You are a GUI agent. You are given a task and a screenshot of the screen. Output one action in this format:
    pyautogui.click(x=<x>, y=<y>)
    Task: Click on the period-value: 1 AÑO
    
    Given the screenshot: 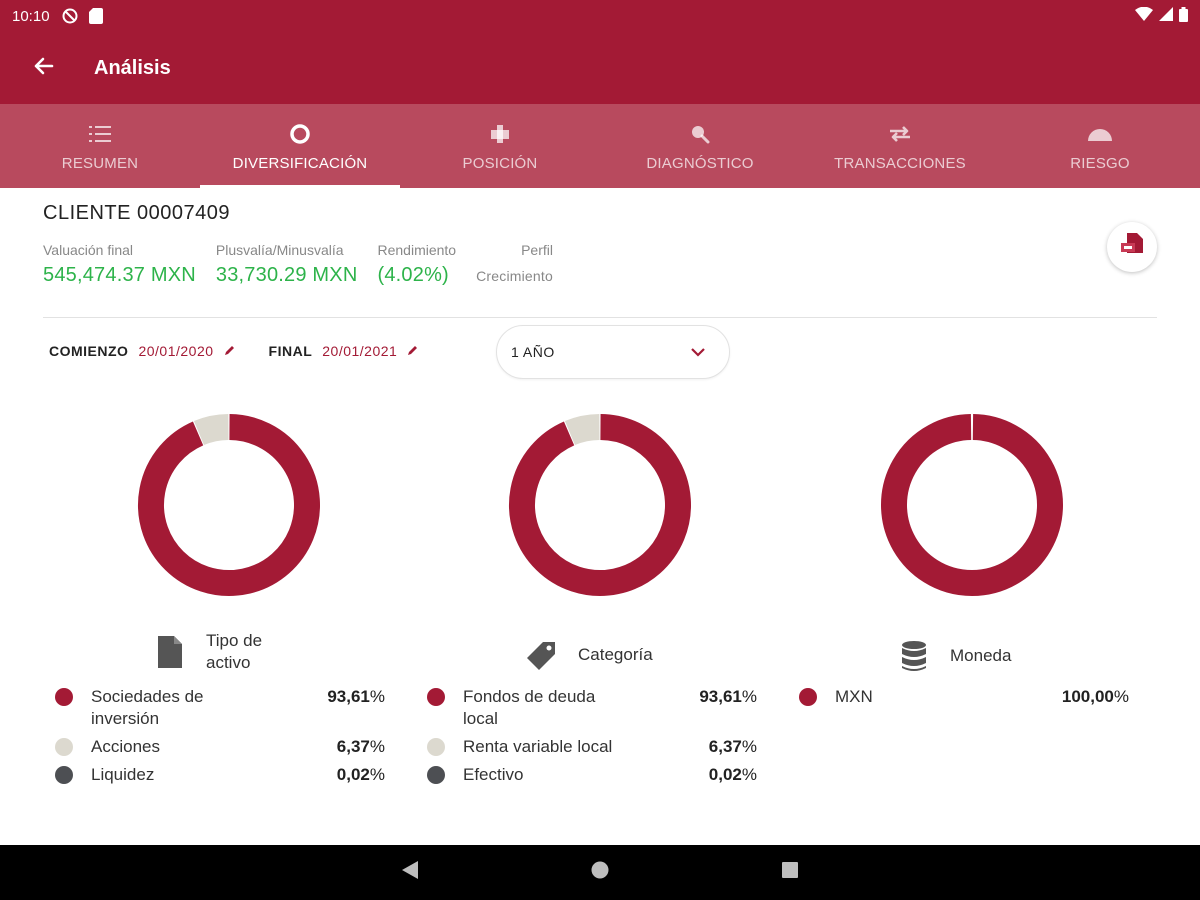 What is the action you would take?
    pyautogui.click(x=533, y=352)
    